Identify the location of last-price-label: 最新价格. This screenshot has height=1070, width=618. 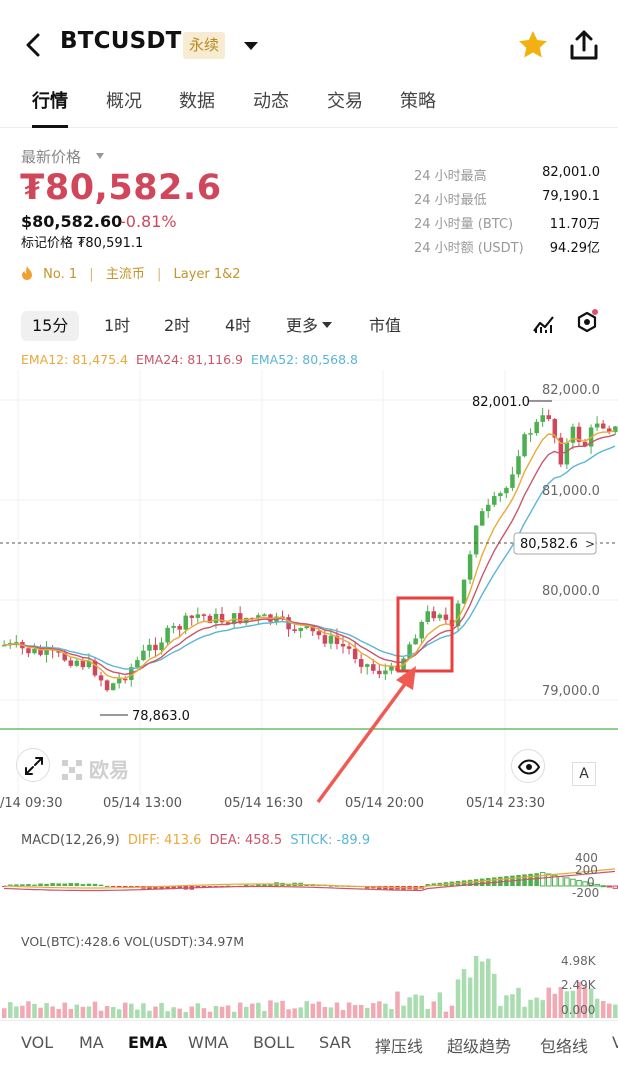
(51, 156).